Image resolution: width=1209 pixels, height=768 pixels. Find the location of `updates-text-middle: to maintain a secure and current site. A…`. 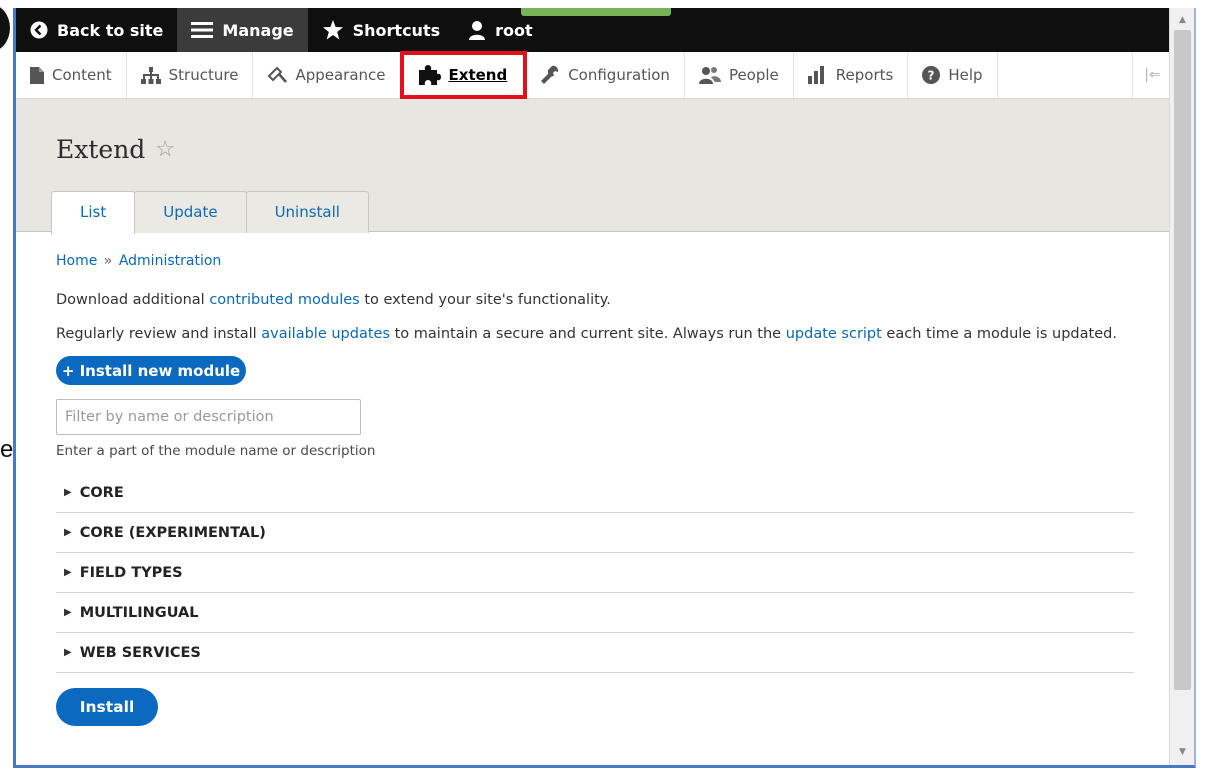

updates-text-middle: to maintain a secure and current site. A… is located at coordinates (588, 334).